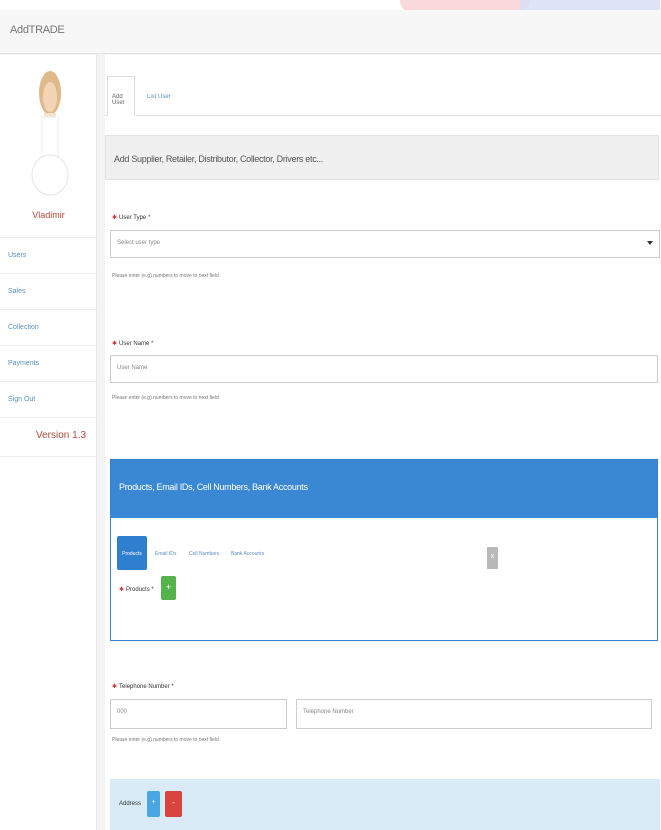 The height and width of the screenshot is (830, 661). Describe the element at coordinates (132, 553) in the screenshot. I see `tab-products: Products` at that location.